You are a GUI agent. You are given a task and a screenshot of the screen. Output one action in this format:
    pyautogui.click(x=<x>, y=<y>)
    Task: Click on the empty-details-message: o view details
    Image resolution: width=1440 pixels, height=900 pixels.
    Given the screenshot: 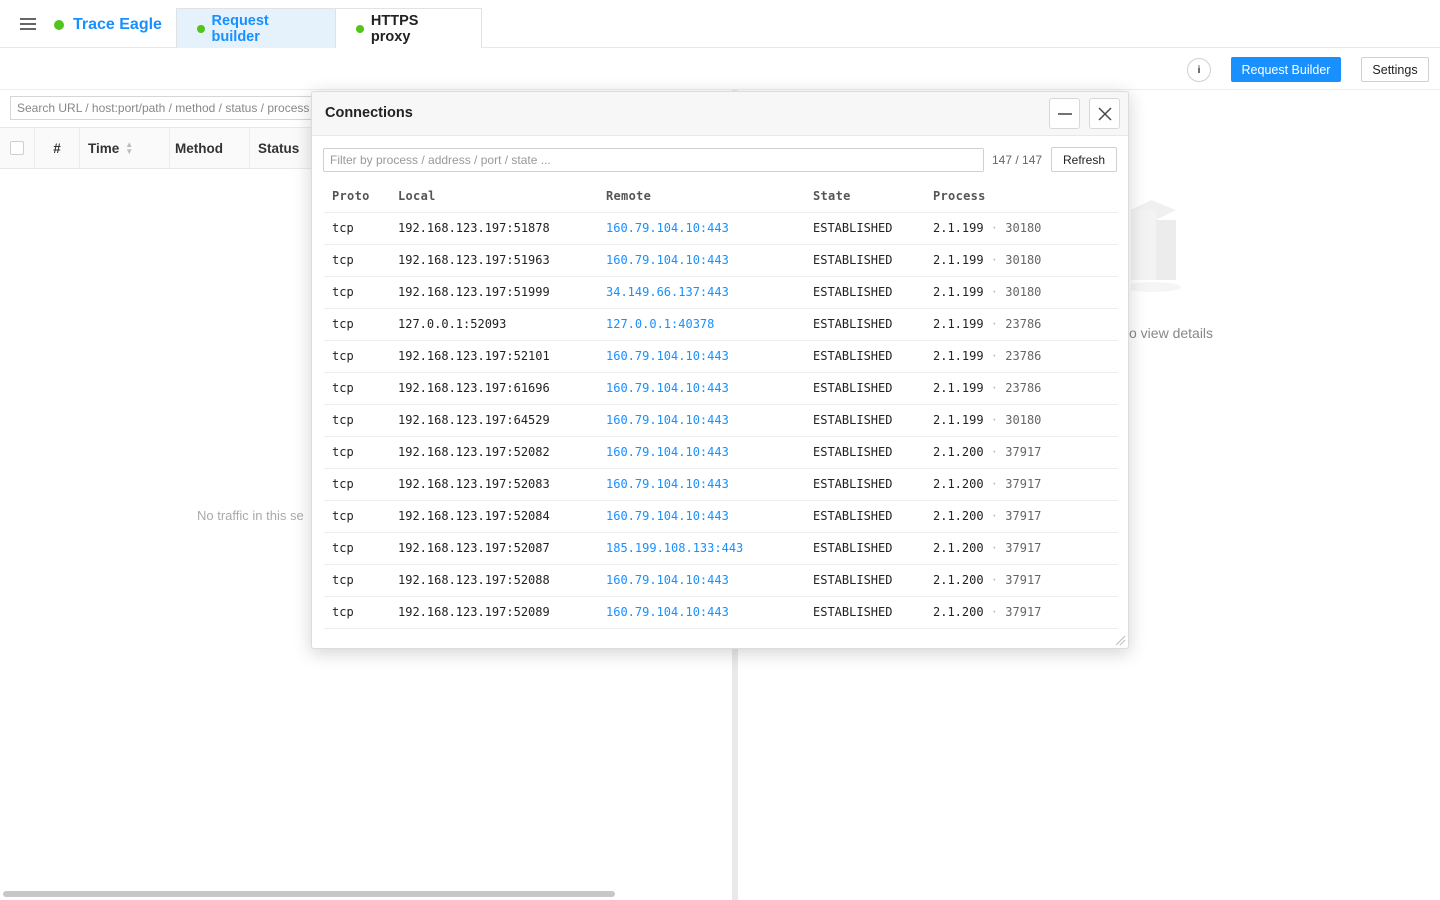 What is the action you would take?
    pyautogui.click(x=1171, y=333)
    